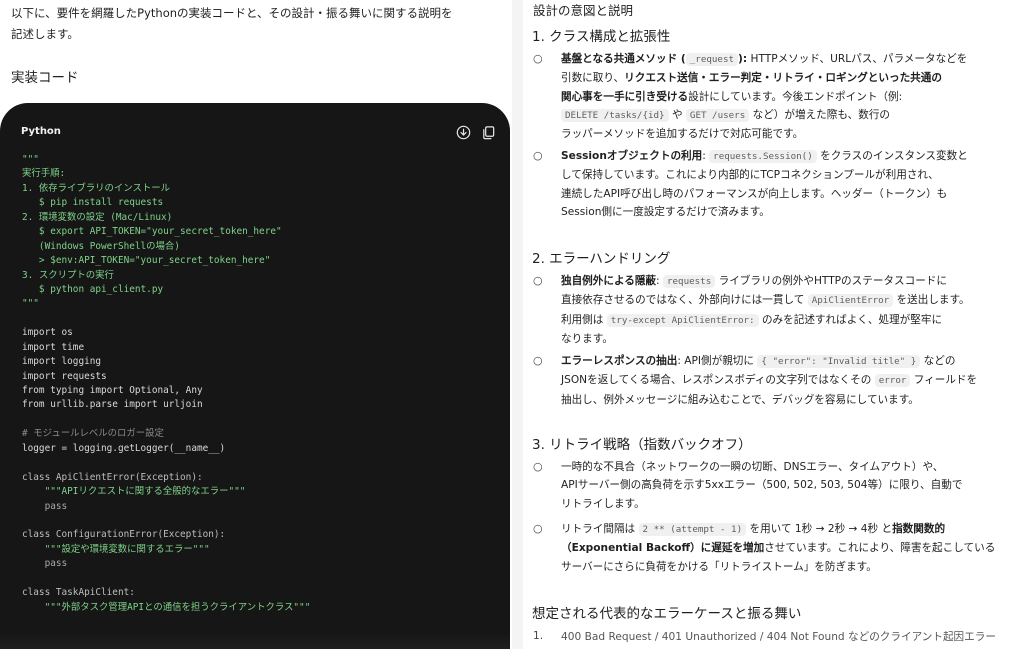 Image resolution: width=1024 pixels, height=649 pixels. What do you see at coordinates (45, 78) in the screenshot?
I see `implementation-heading: 実装コード` at bounding box center [45, 78].